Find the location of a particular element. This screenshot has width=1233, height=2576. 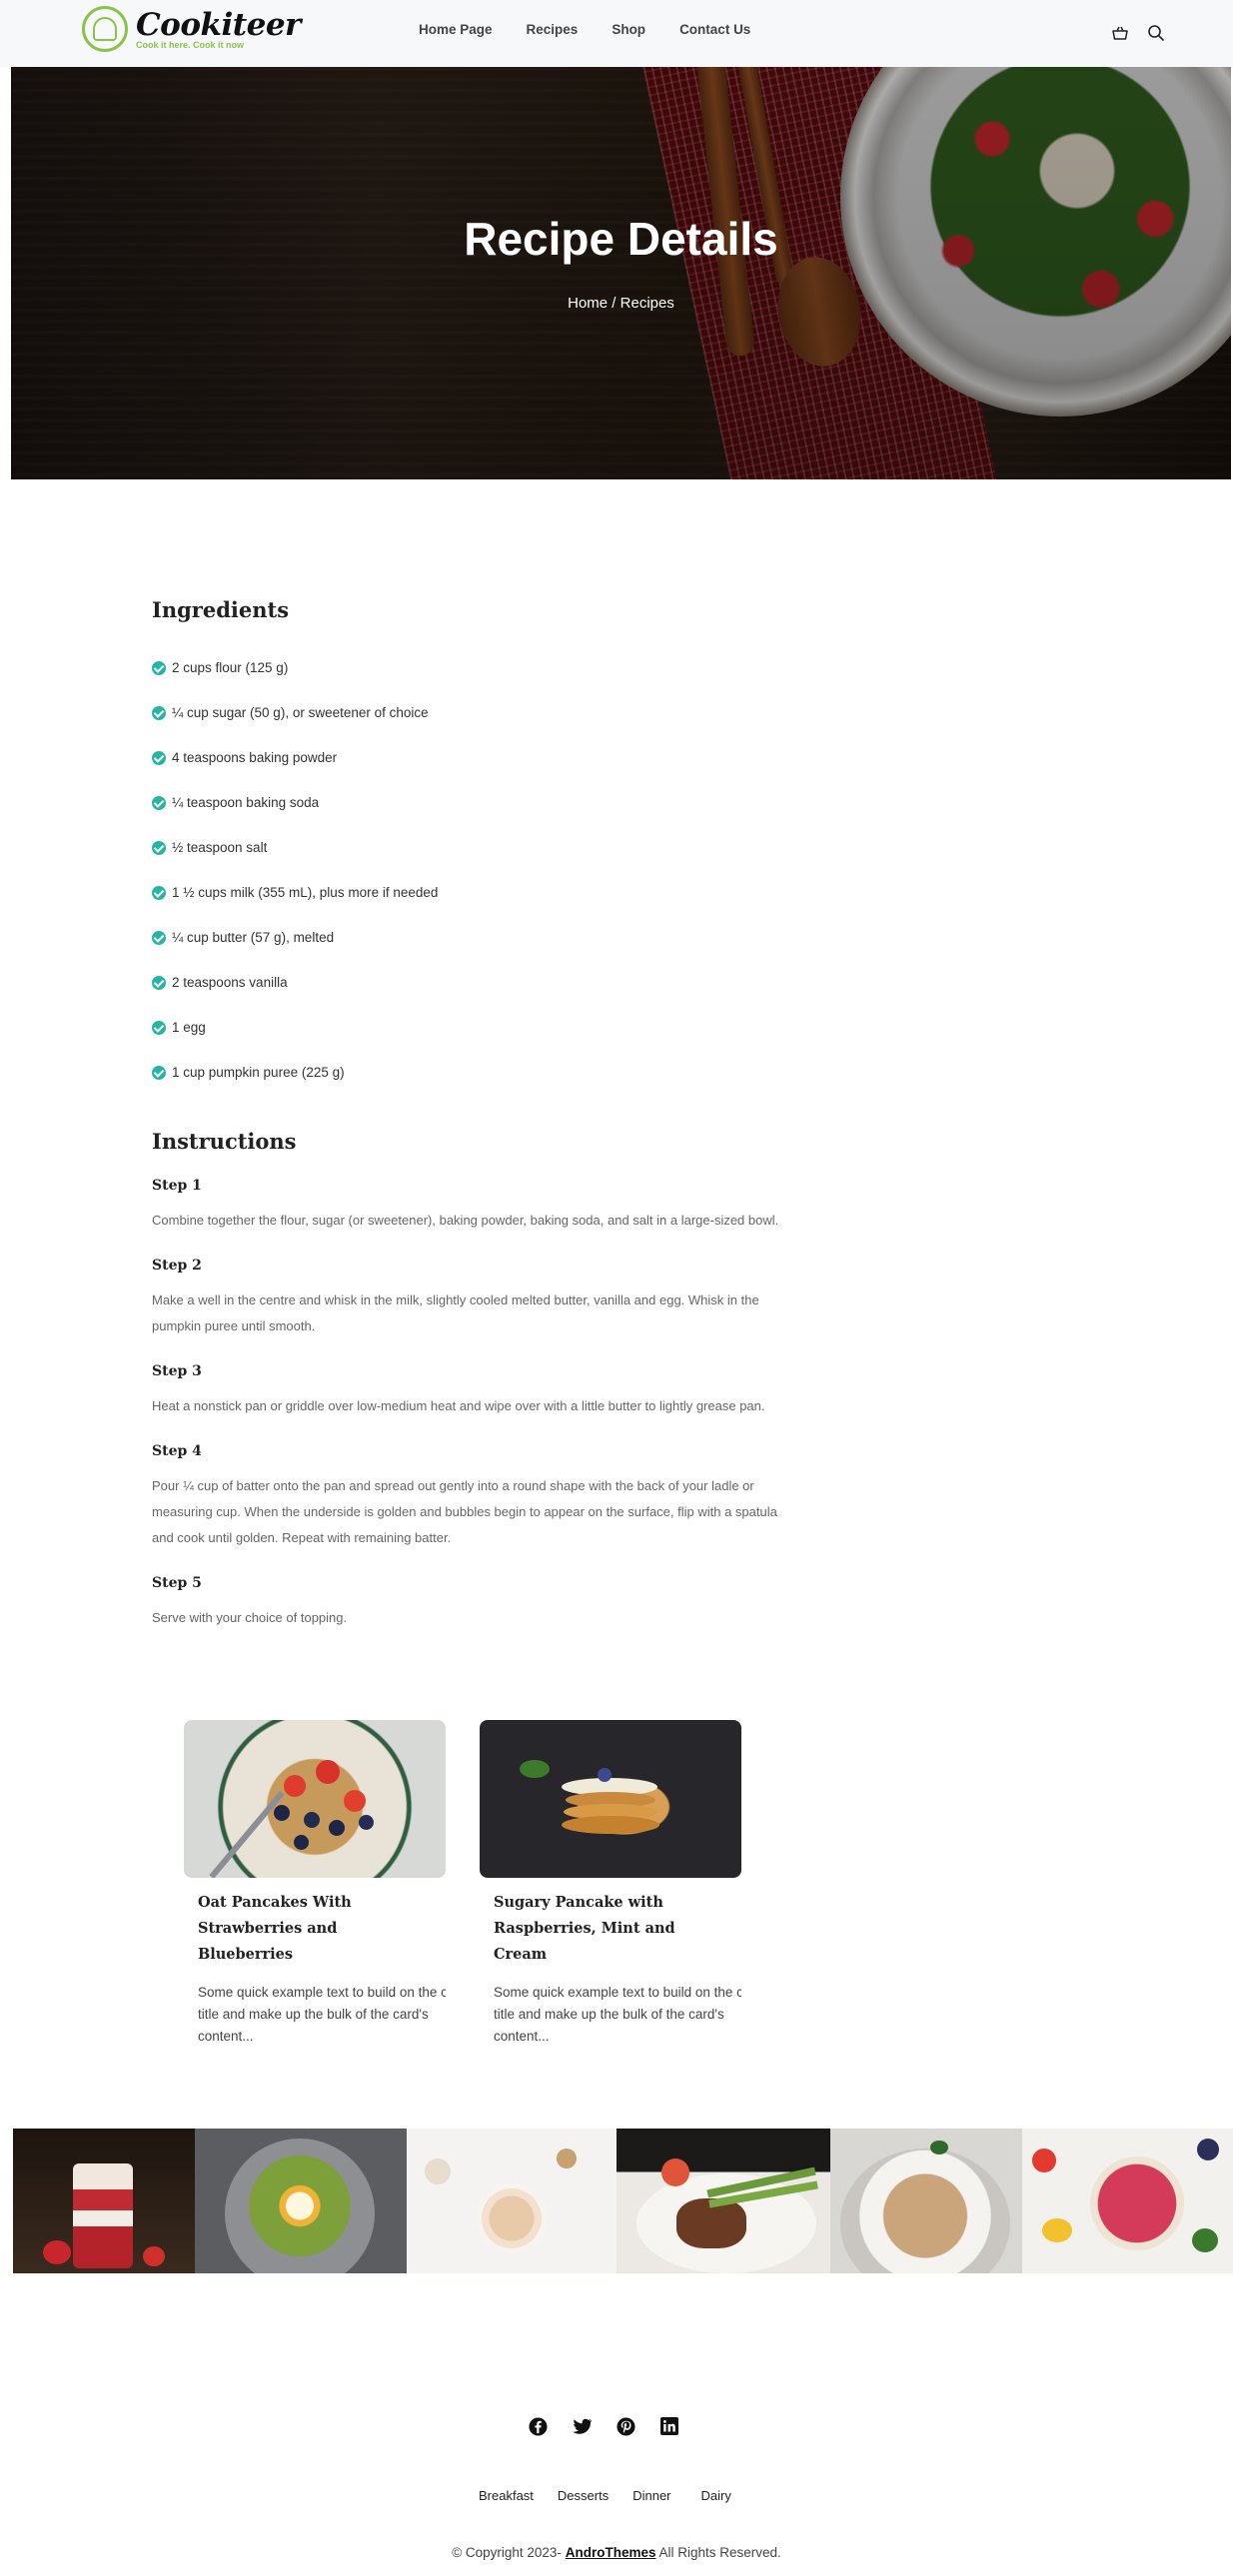

brand-logo: Cookiteer Cook it here. Cook it now is located at coordinates (191, 29).